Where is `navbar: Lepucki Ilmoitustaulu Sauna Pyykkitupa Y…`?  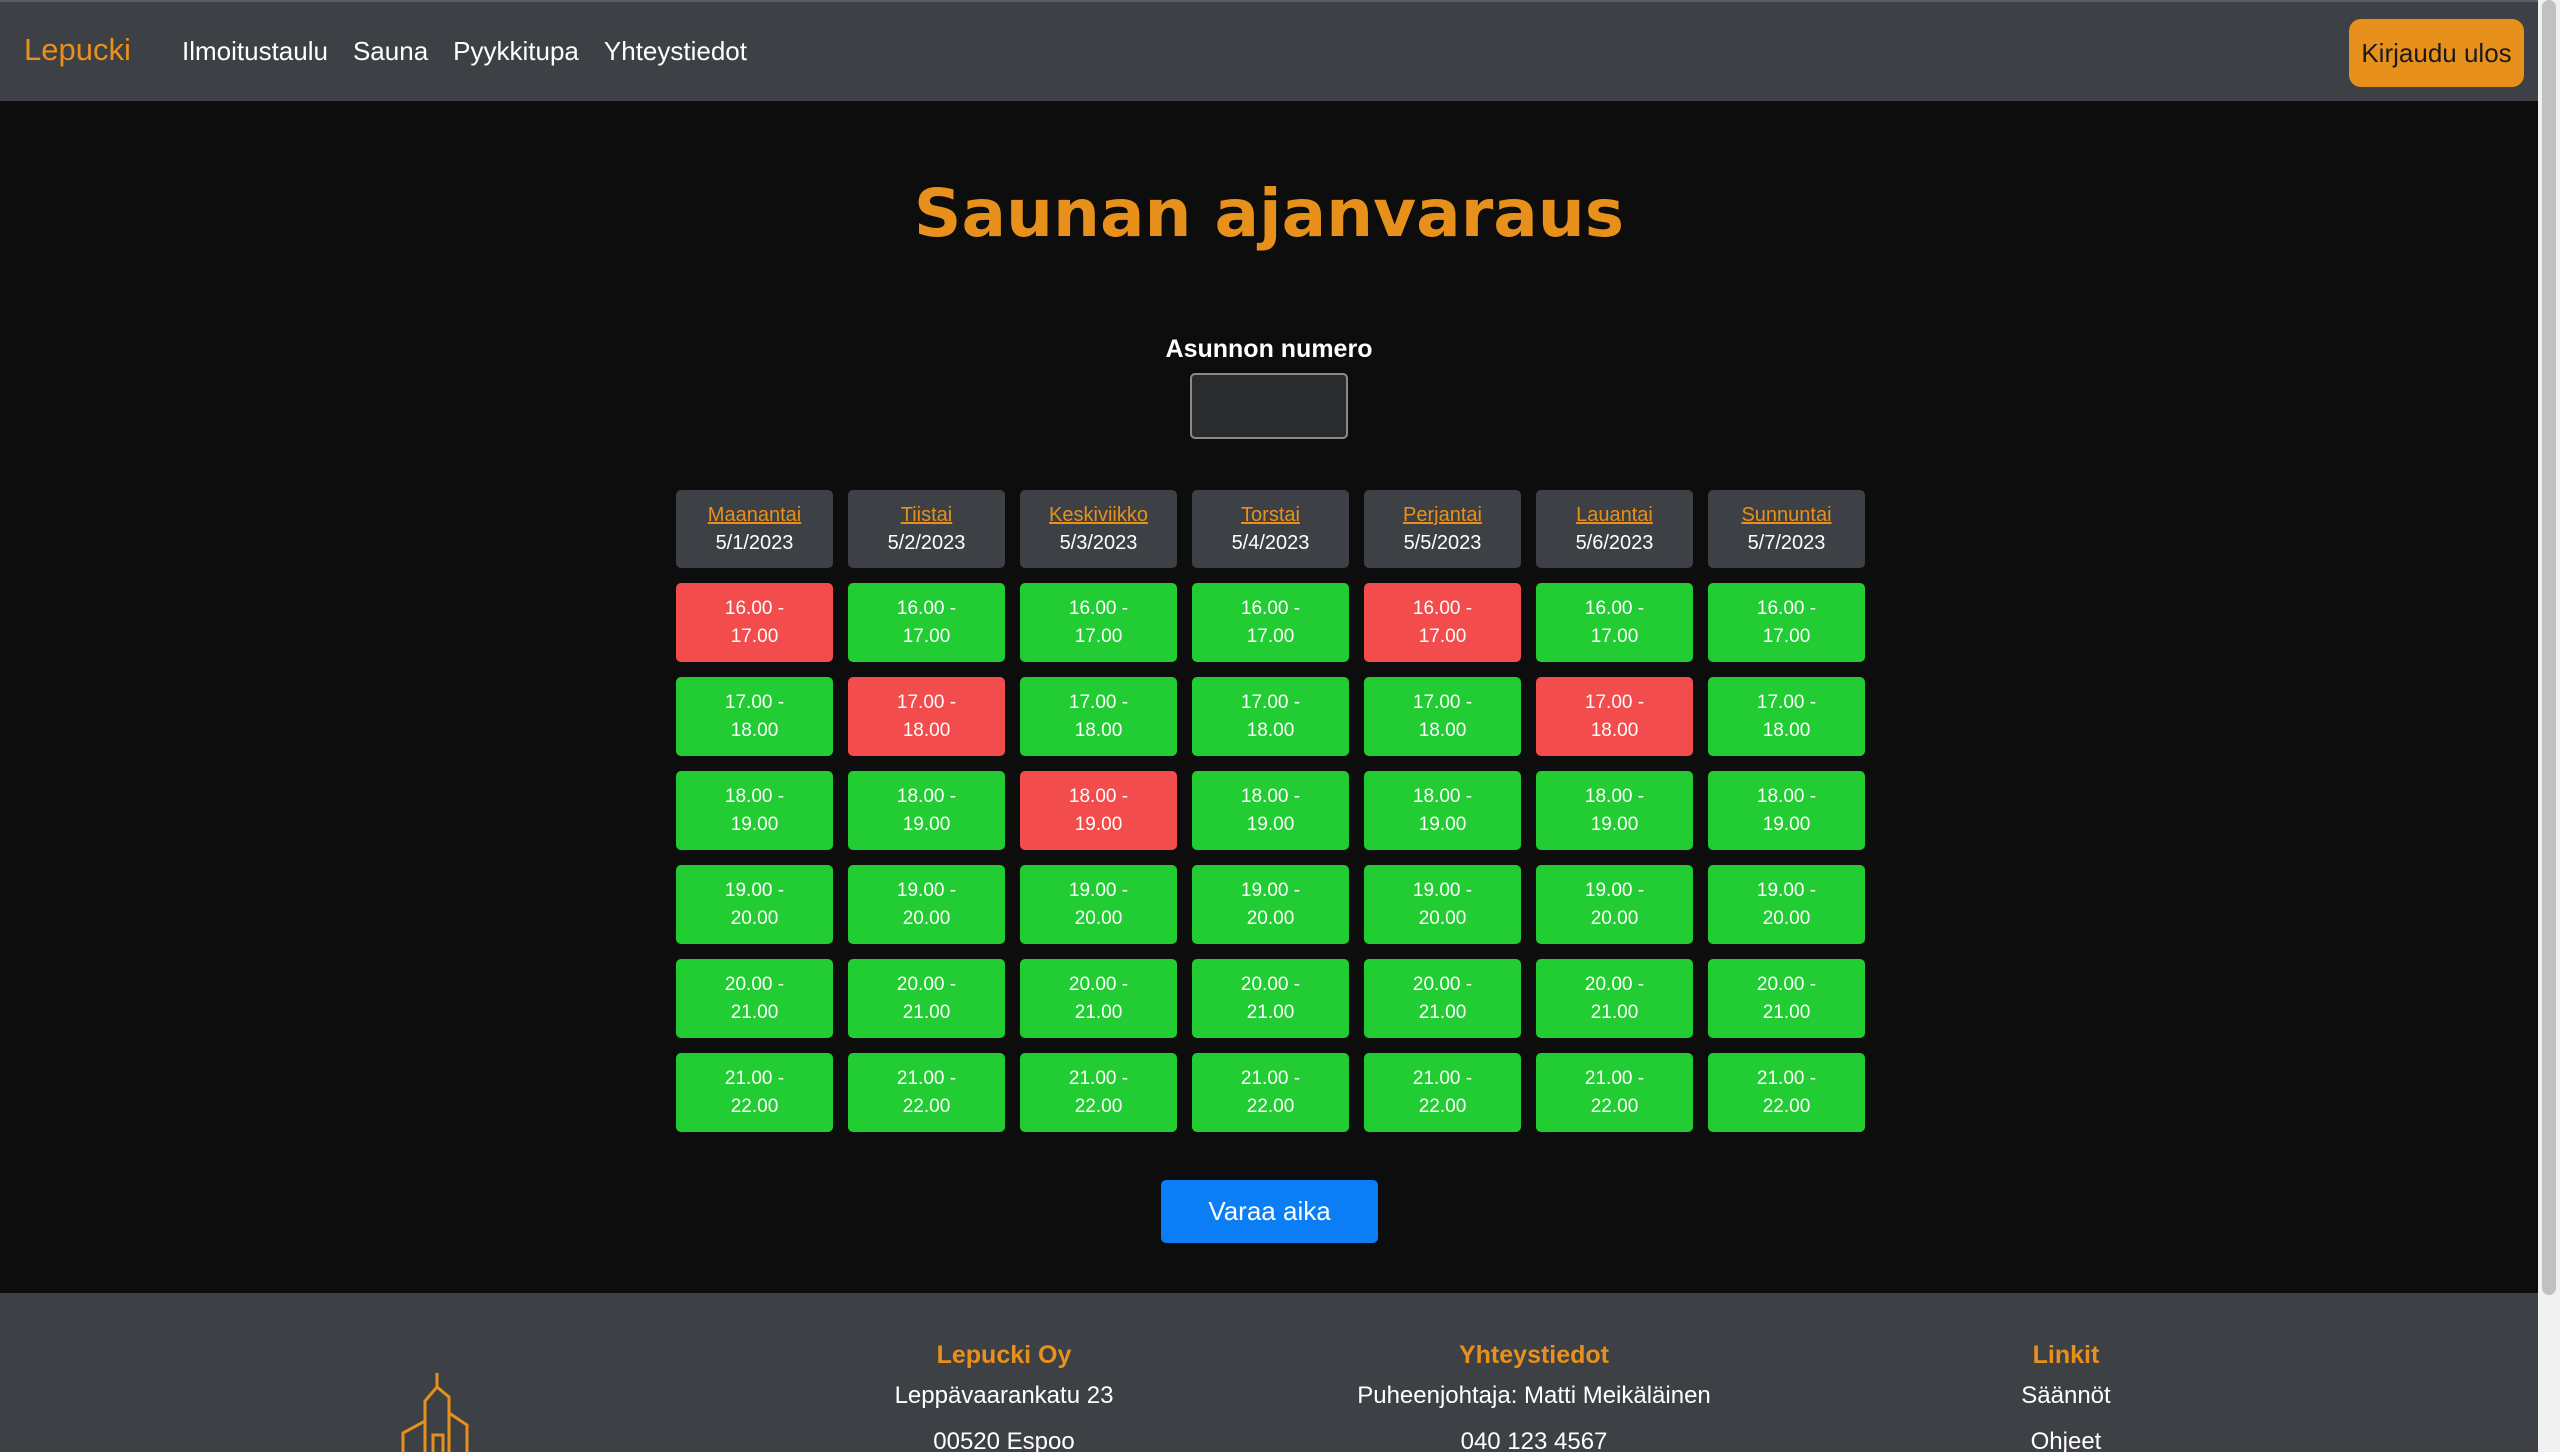 navbar: Lepucki Ilmoitustaulu Sauna Pyykkitupa Y… is located at coordinates (1269, 50).